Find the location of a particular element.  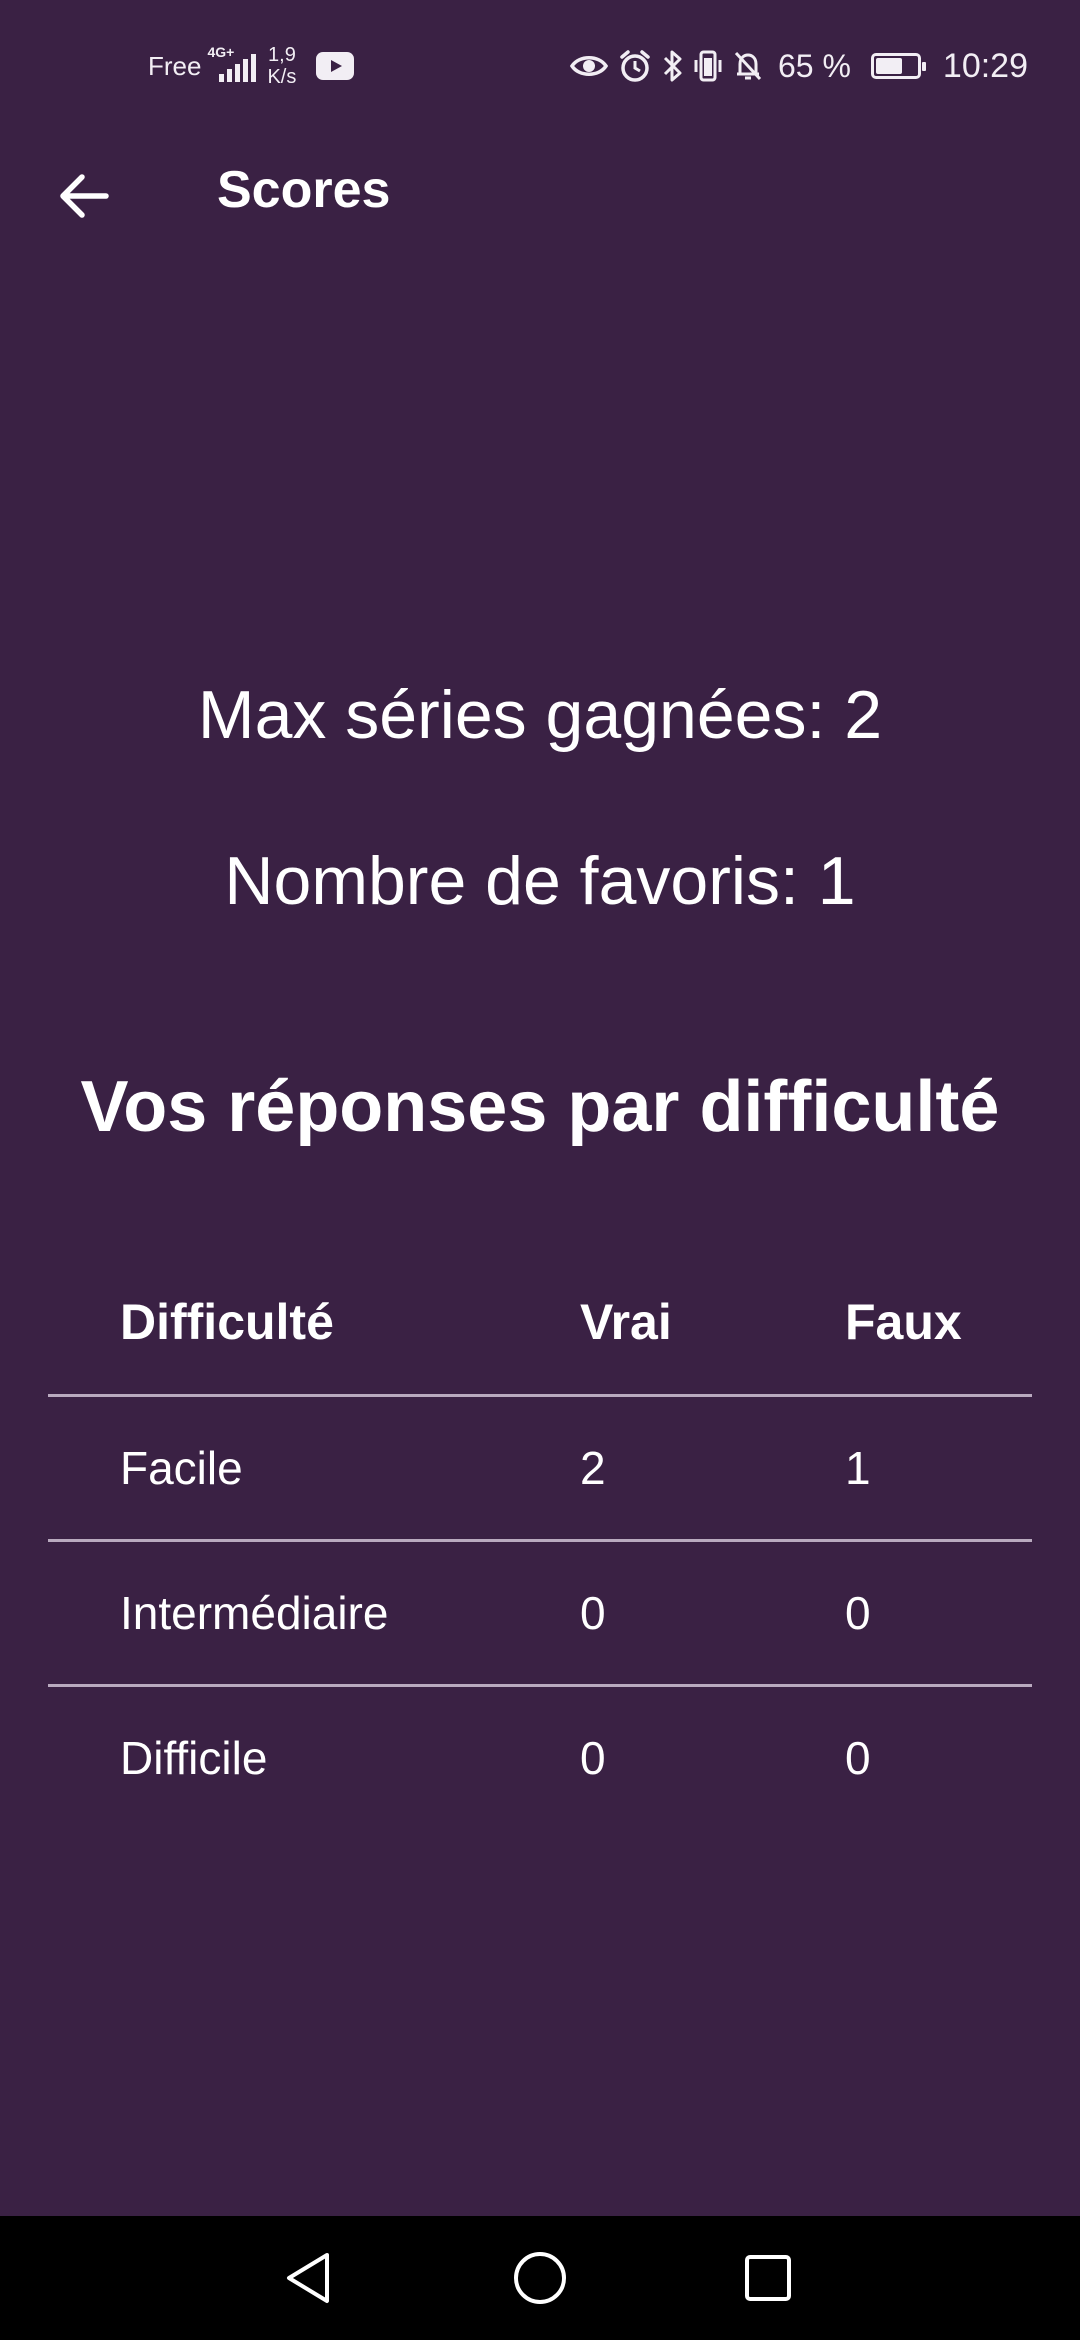

nav-recents-button is located at coordinates (768, 2278).